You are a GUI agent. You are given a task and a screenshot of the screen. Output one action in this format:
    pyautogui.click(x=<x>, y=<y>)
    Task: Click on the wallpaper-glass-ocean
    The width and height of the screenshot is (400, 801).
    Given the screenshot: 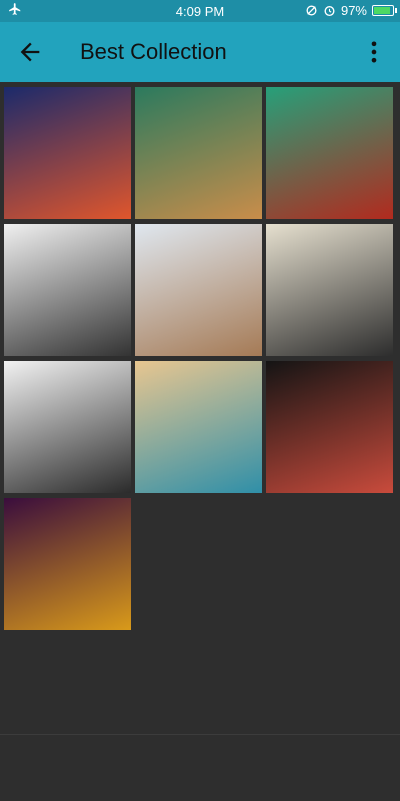 What is the action you would take?
    pyautogui.click(x=198, y=427)
    